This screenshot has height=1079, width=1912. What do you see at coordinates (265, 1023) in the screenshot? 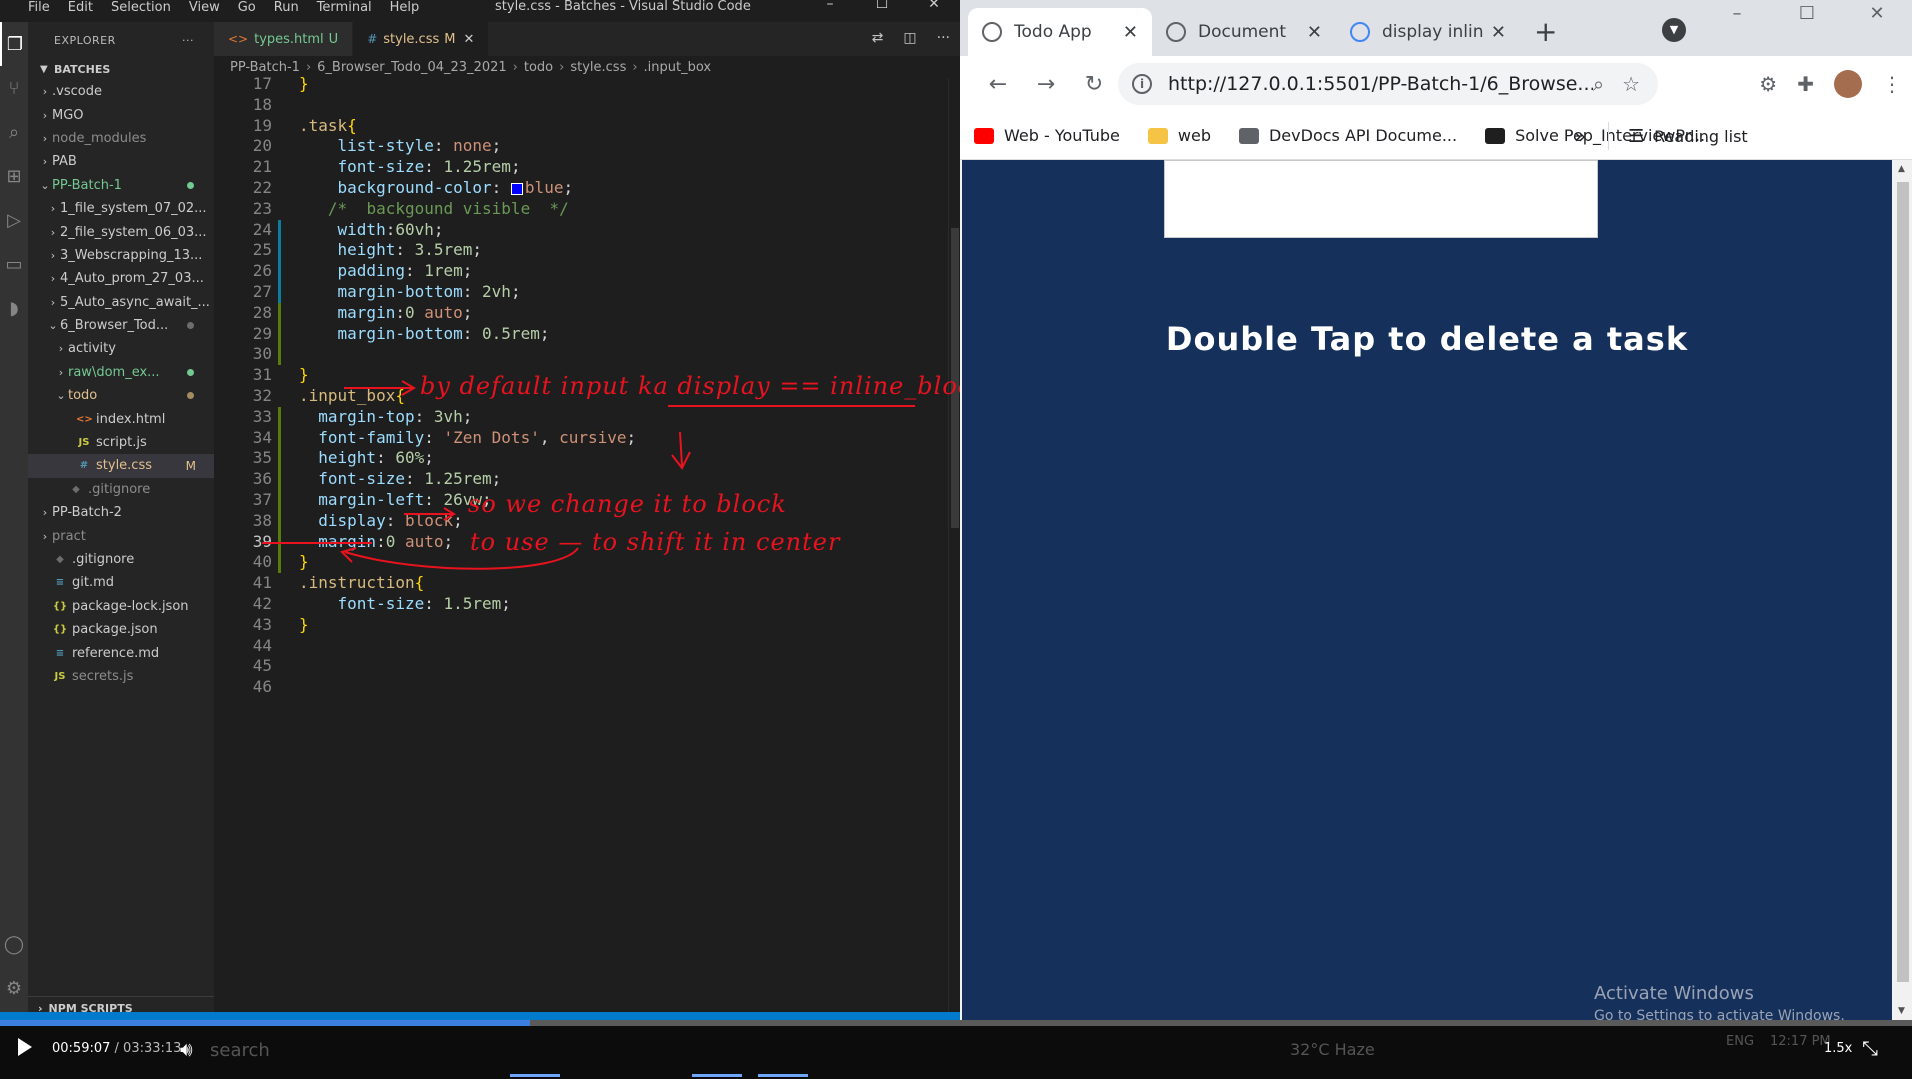
I see `seek-progress` at bounding box center [265, 1023].